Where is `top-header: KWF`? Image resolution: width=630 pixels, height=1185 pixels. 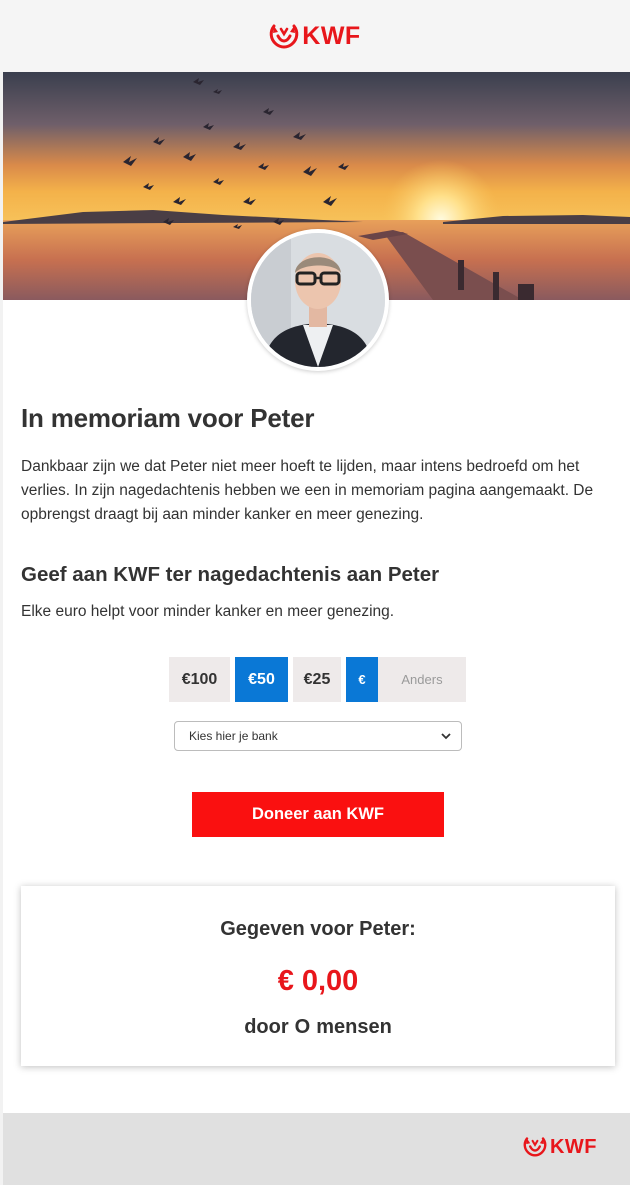 top-header: KWF is located at coordinates (315, 36).